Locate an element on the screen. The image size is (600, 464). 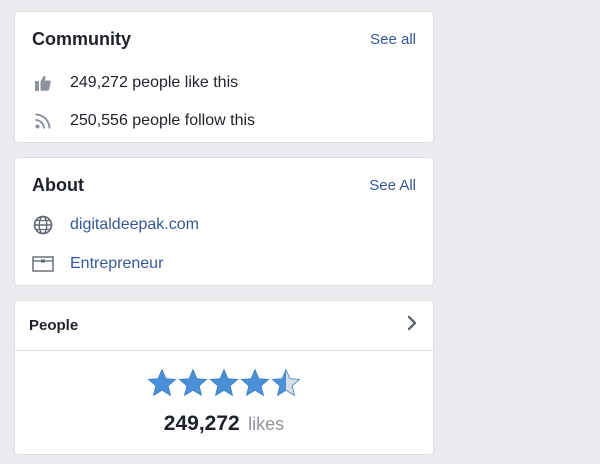
category-row: Entrepreneur is located at coordinates (224, 264).